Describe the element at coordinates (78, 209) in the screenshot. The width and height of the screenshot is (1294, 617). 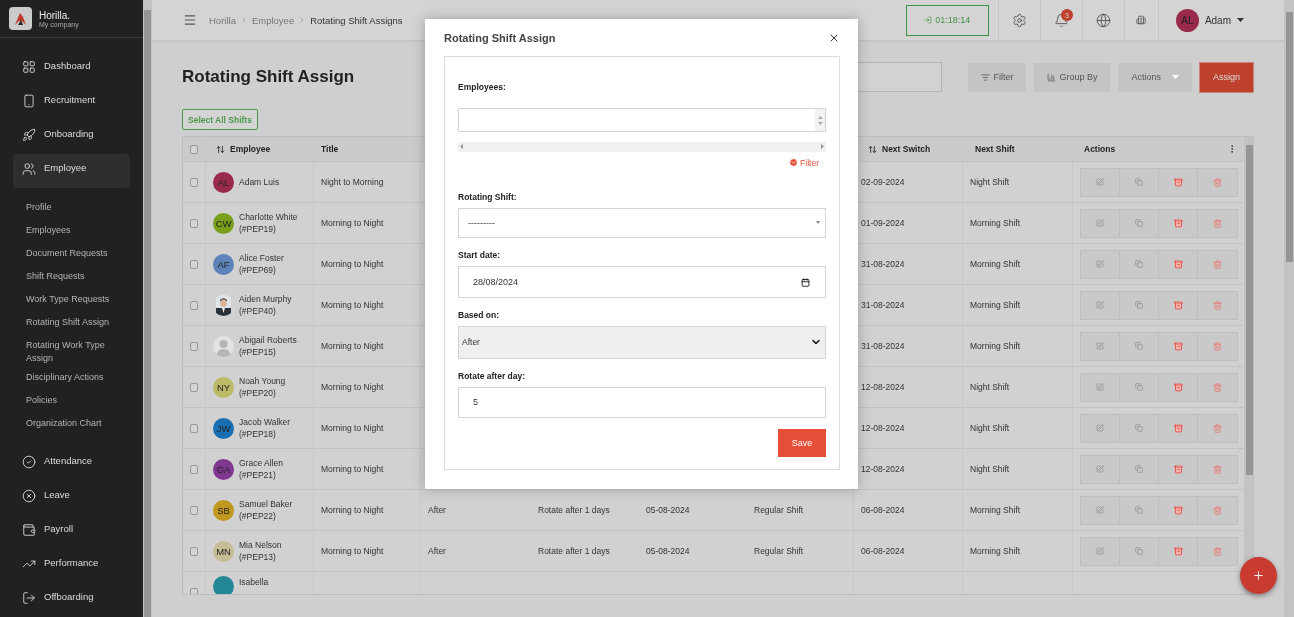
I see `sidebar-subitem: Profile` at that location.